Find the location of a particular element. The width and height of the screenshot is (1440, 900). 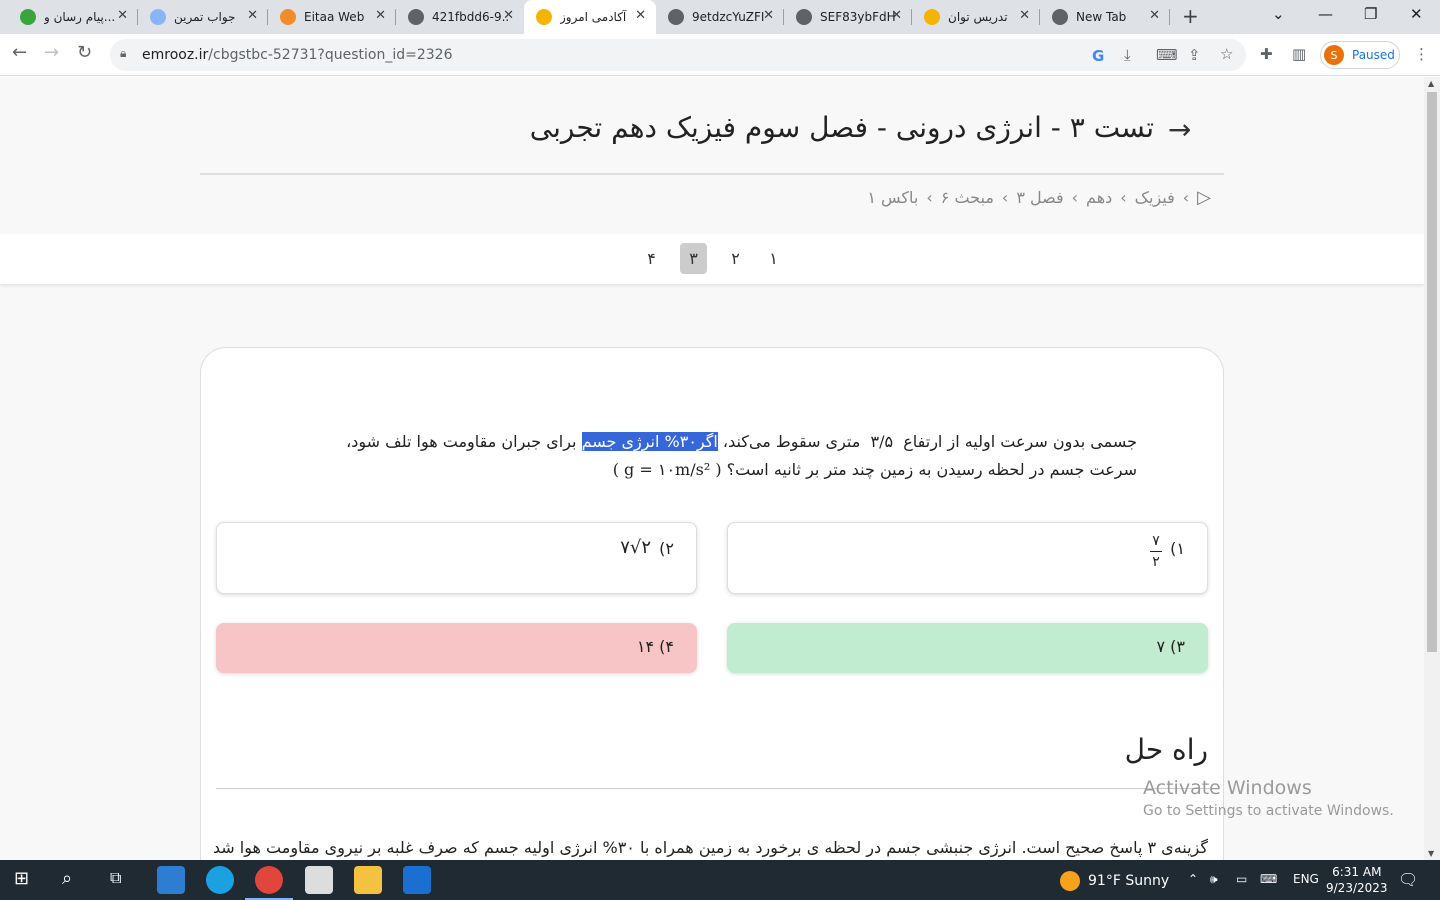

page-scrollbar: ▲ ▼ is located at coordinates (1432, 468).